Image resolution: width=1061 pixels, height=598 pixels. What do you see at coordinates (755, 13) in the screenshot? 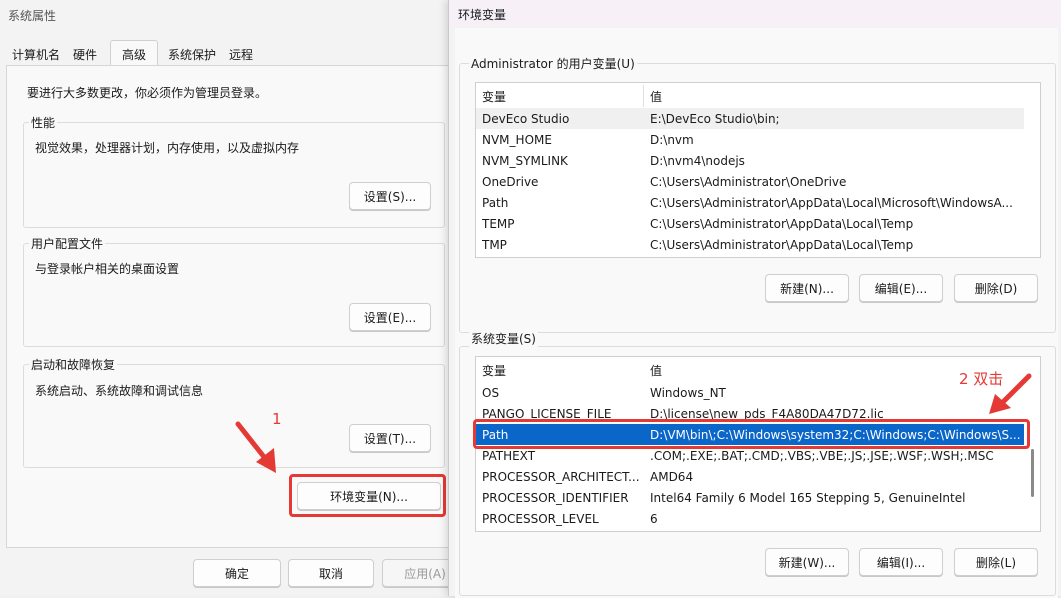
I see `window-title-bar` at bounding box center [755, 13].